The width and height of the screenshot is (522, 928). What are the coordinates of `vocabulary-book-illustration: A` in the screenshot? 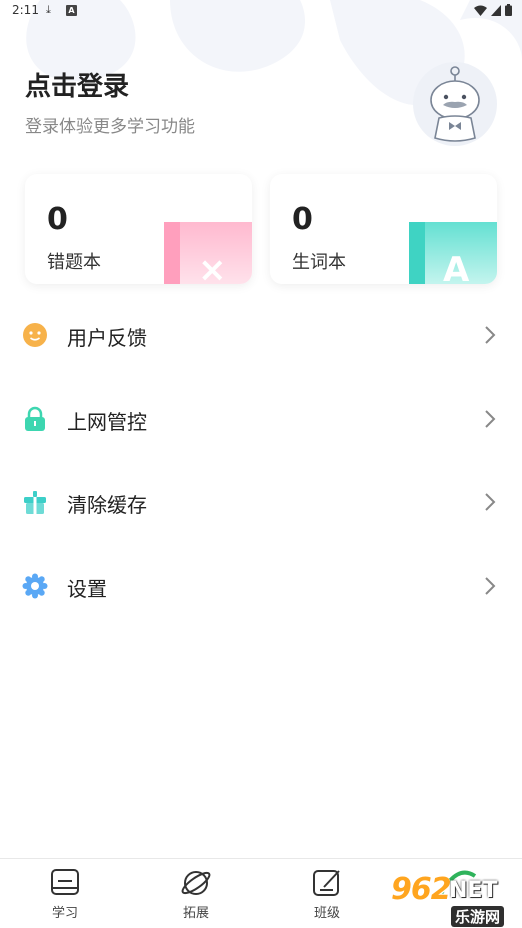 It's located at (453, 253).